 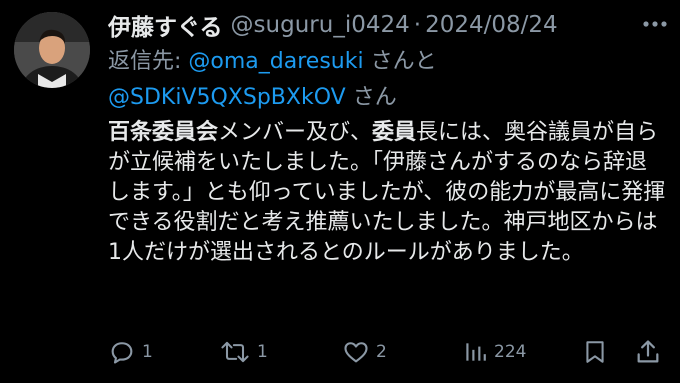 I want to click on heart-icon, so click(x=356, y=352).